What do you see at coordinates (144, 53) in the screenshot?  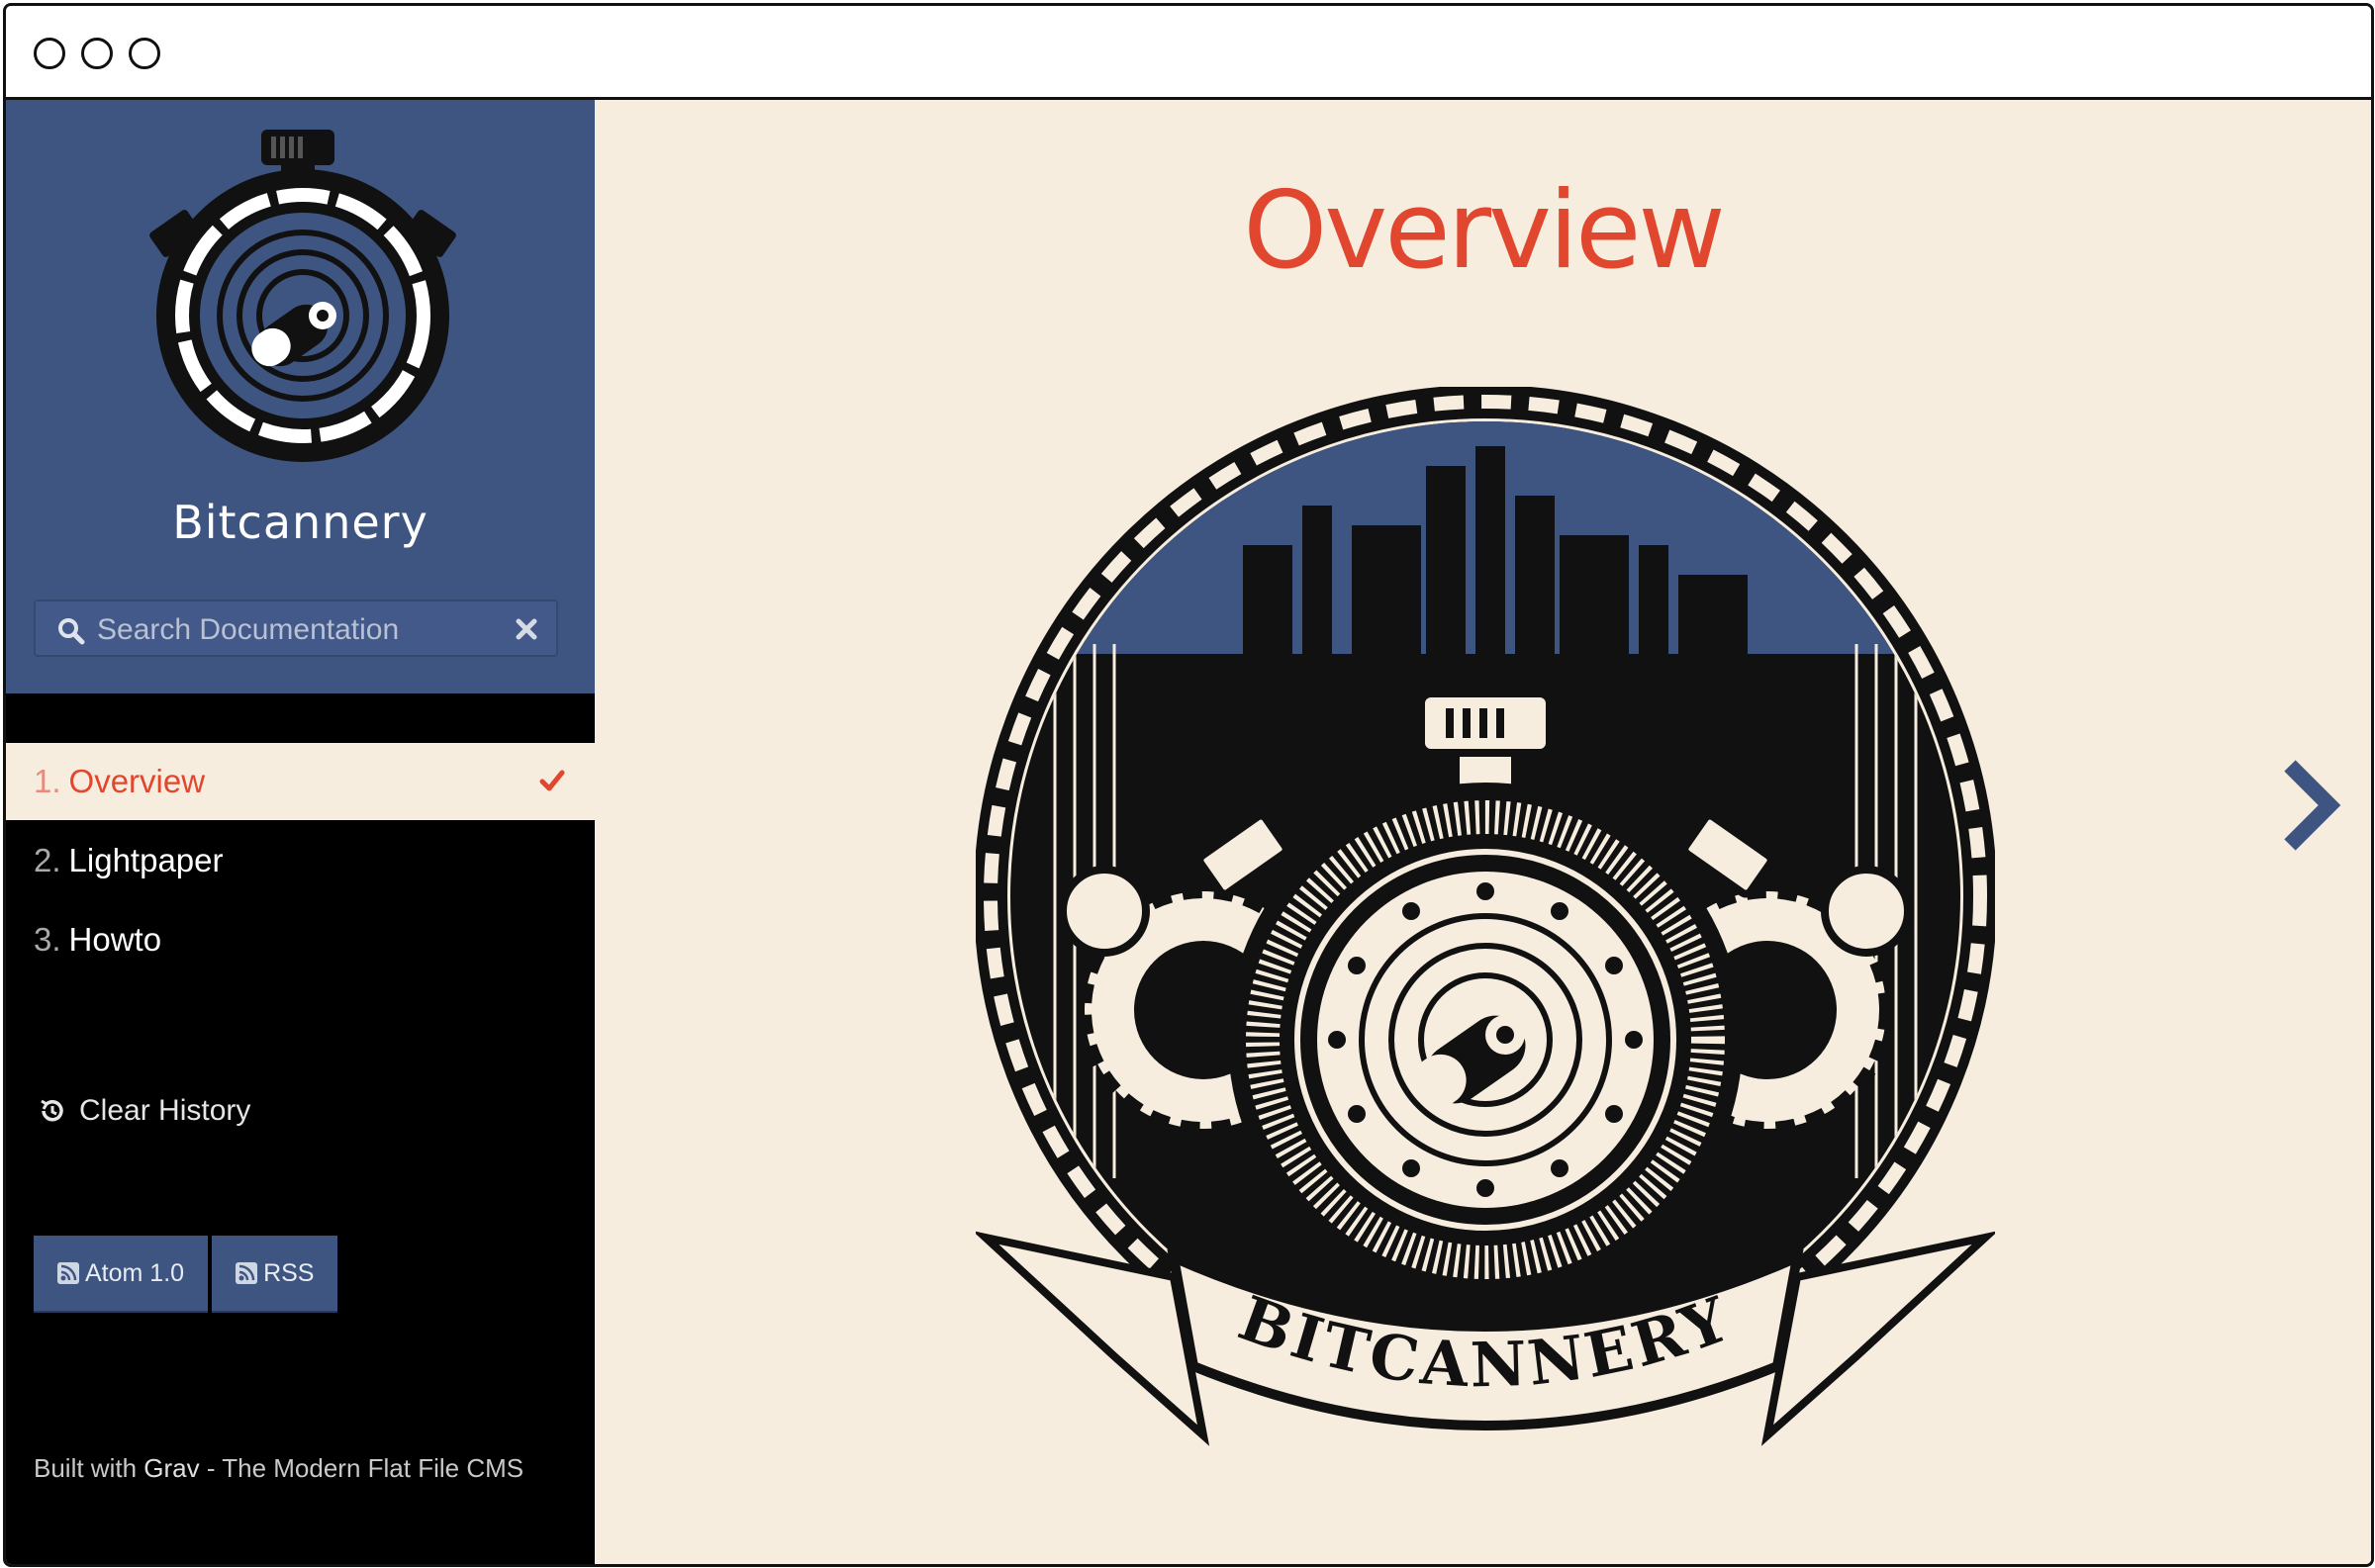 I see `window-maximize-button` at bounding box center [144, 53].